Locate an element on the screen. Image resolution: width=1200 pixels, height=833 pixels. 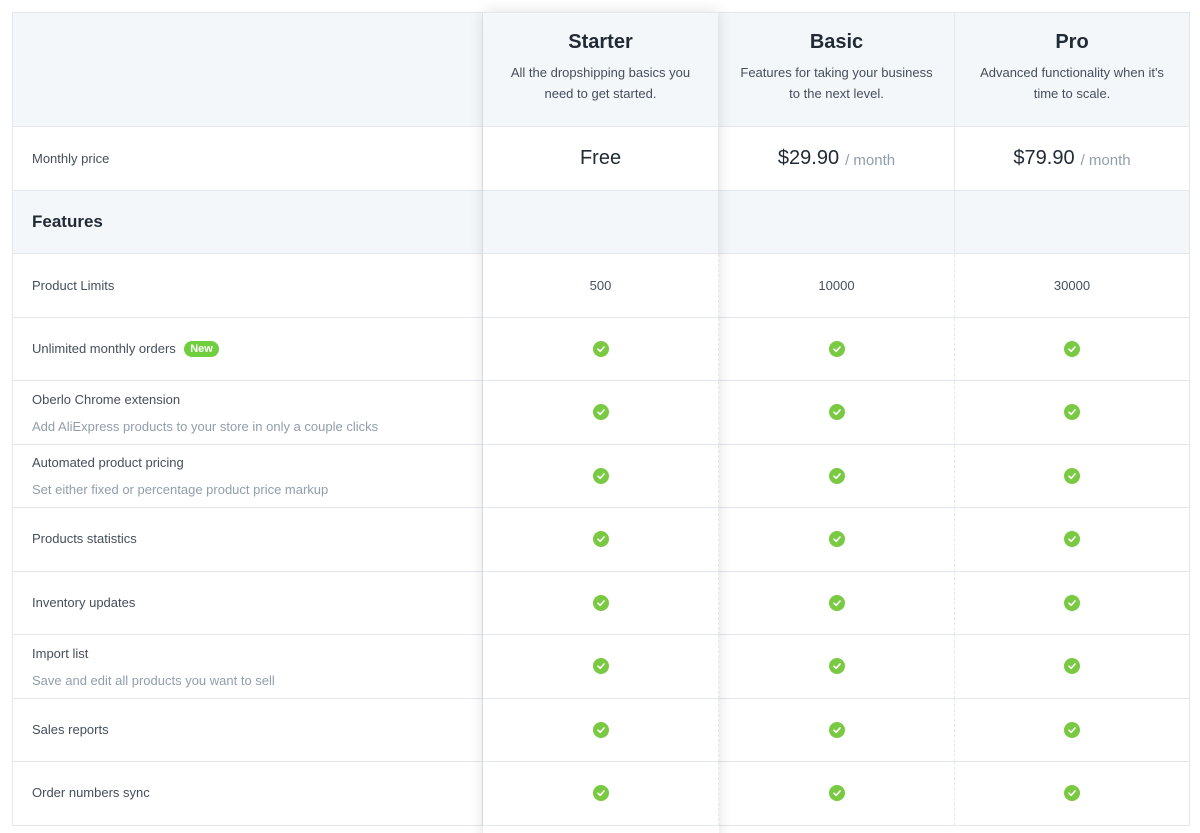
feature-label: Sales reports is located at coordinates (70, 729).